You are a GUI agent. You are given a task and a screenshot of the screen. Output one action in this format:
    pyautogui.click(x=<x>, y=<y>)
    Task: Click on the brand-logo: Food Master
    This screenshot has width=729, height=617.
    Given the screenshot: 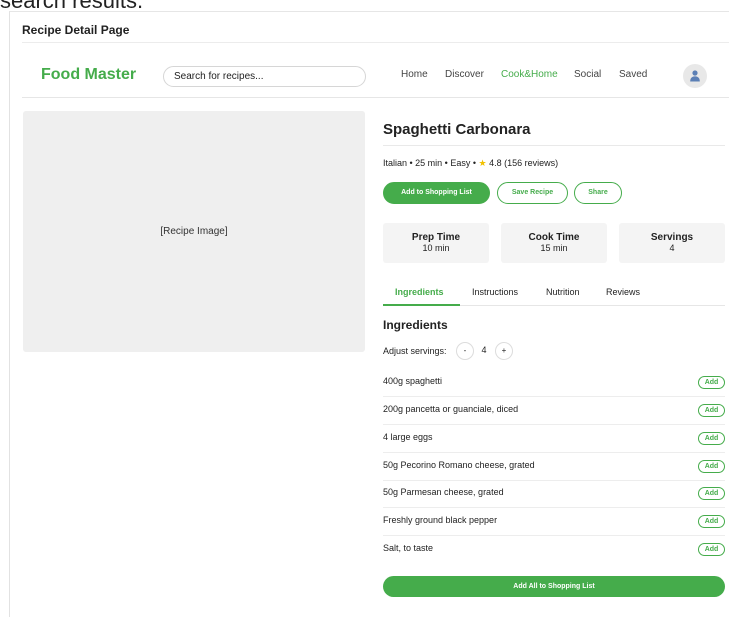 What is the action you would take?
    pyautogui.click(x=88, y=75)
    